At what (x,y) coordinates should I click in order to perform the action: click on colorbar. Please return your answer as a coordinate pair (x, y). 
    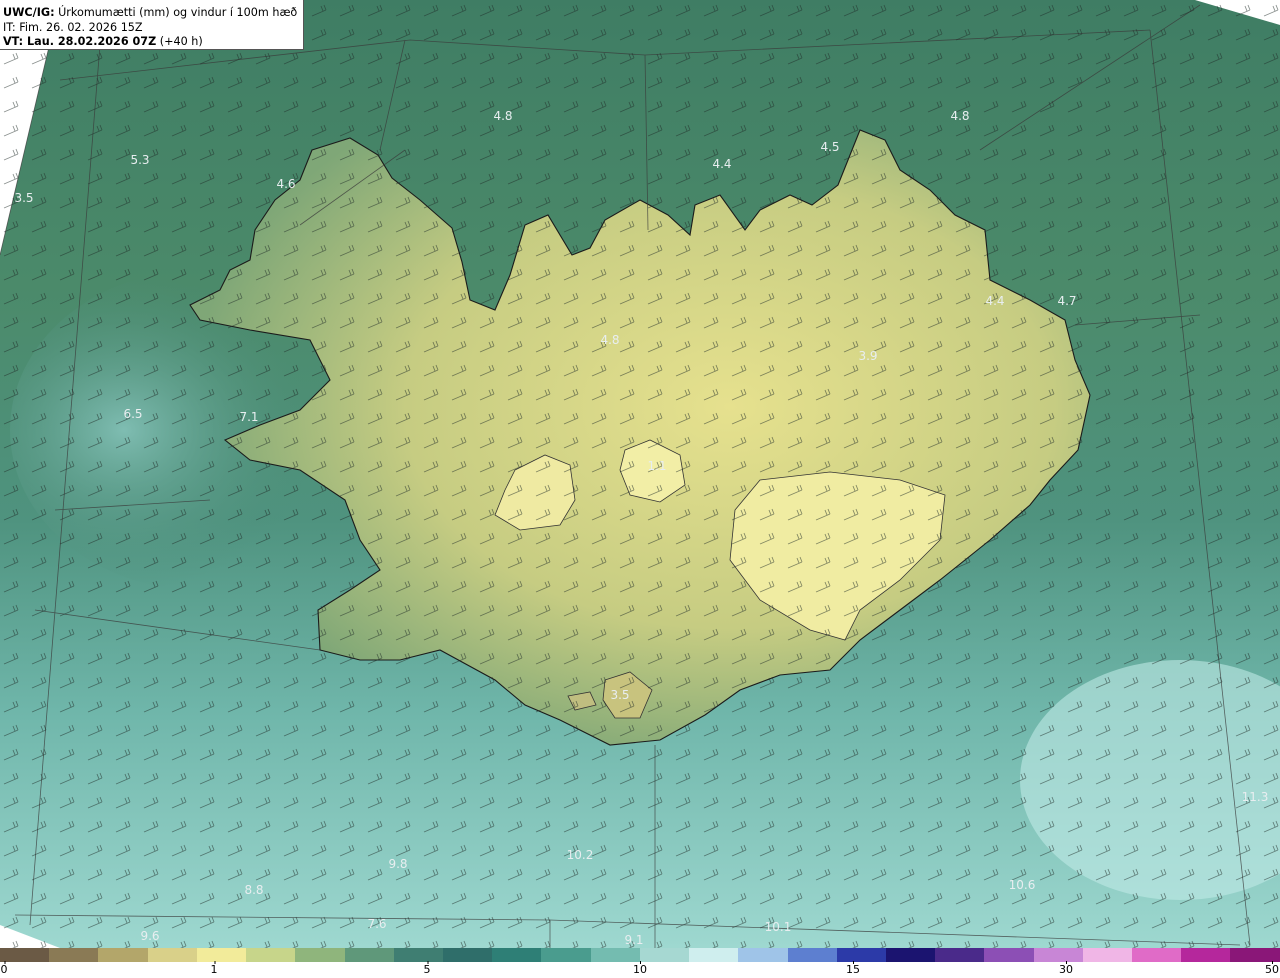
    Looking at the image, I should click on (640, 955).